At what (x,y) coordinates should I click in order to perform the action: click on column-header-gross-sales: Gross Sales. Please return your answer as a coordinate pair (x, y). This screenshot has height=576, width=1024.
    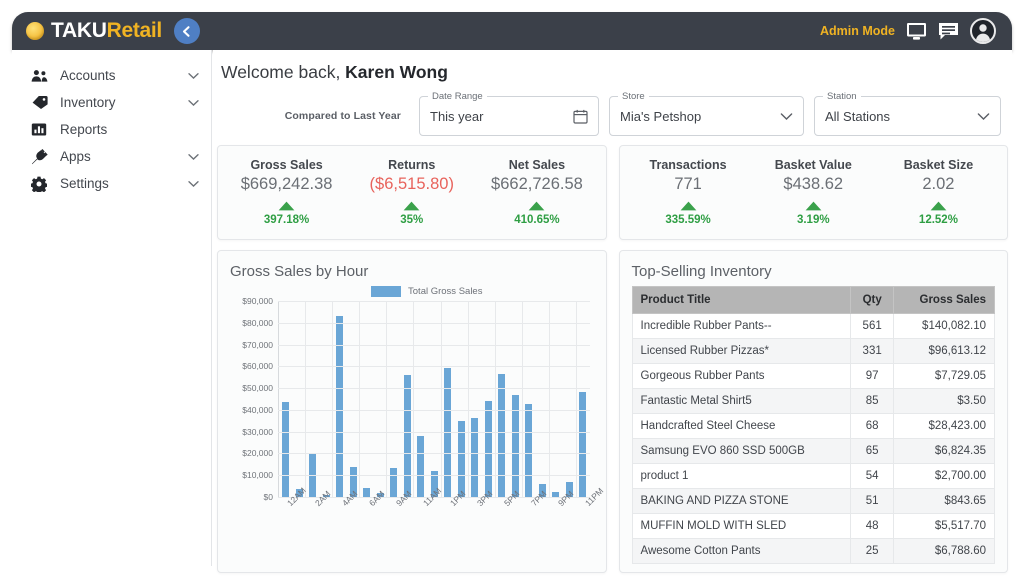
    Looking at the image, I should click on (944, 300).